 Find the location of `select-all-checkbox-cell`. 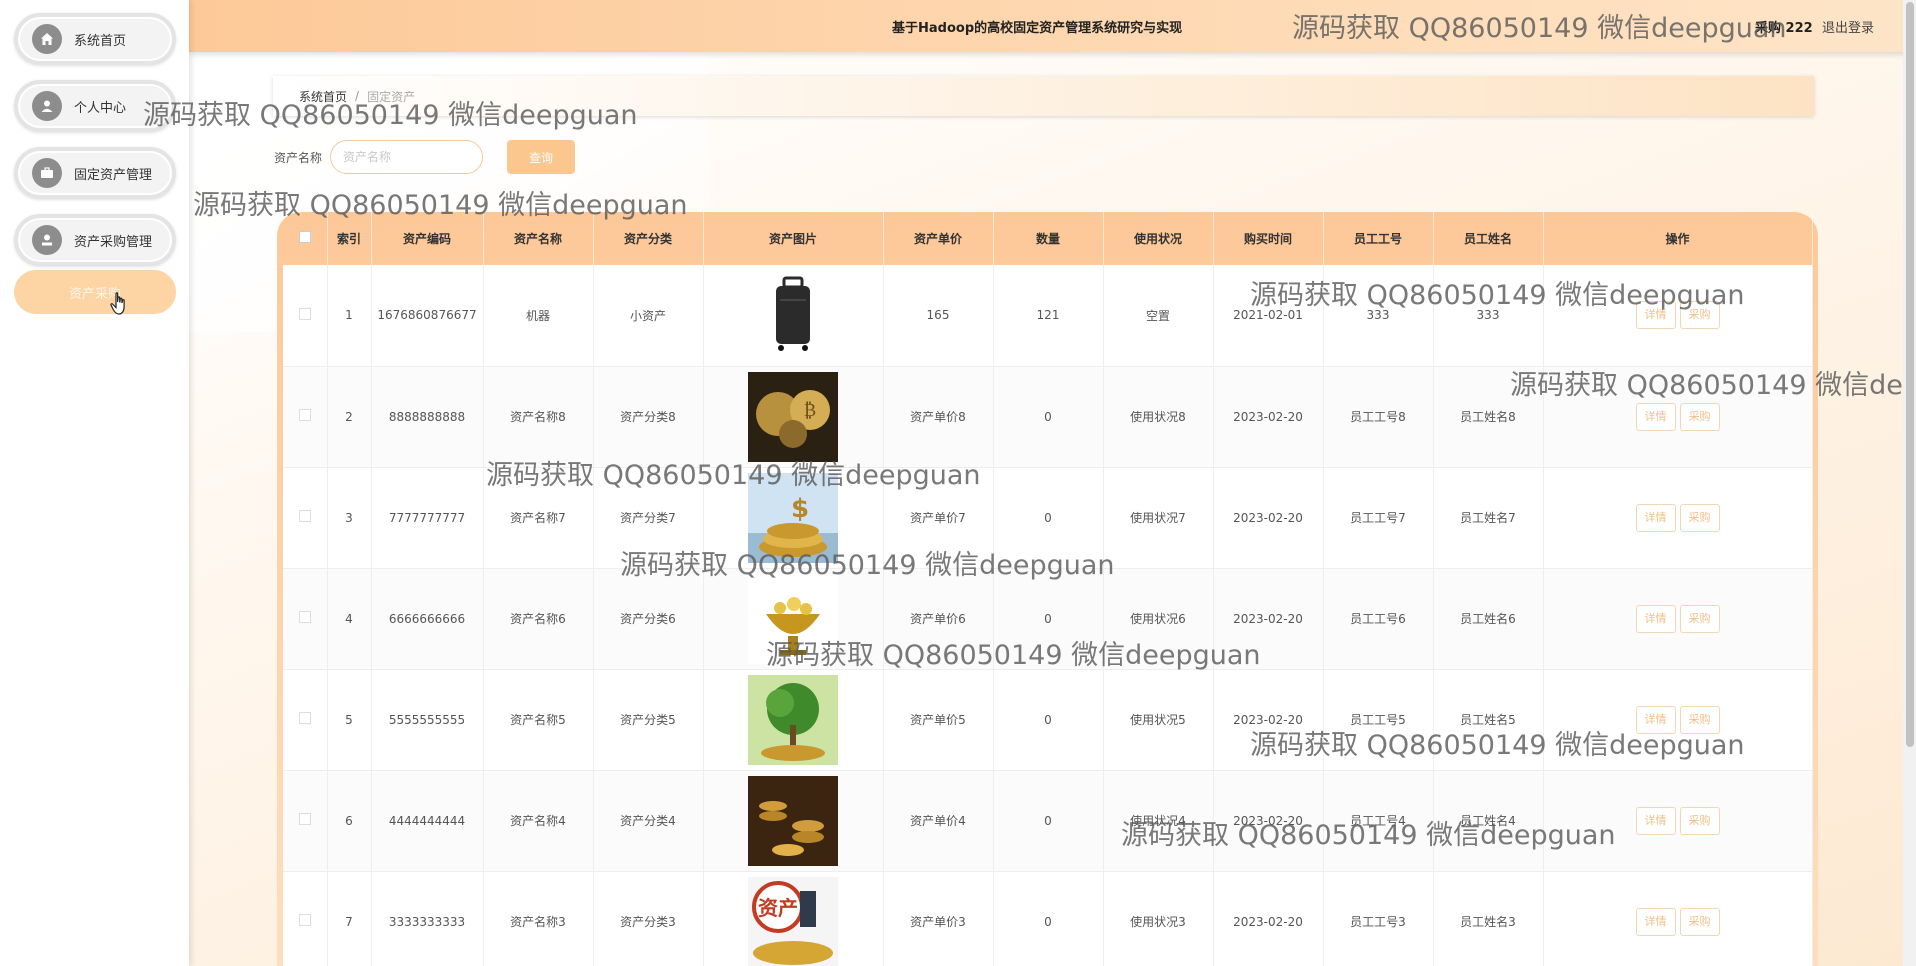

select-all-checkbox-cell is located at coordinates (305, 238).